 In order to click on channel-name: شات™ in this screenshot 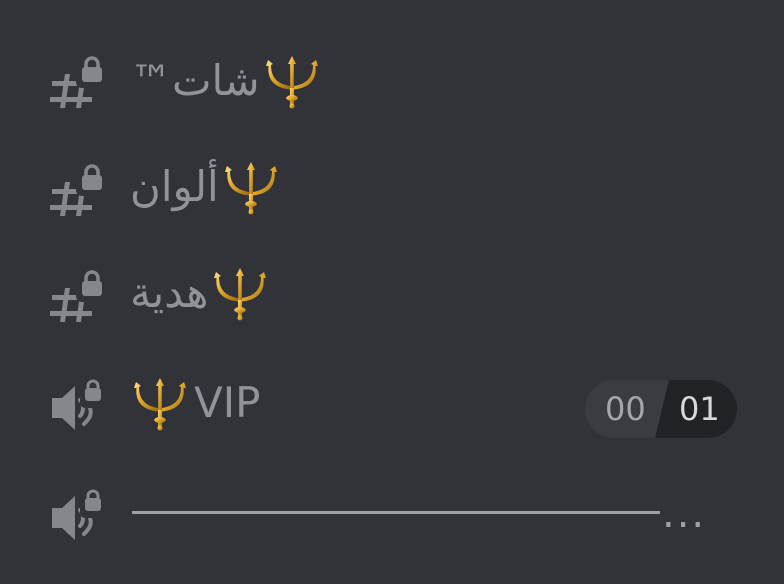, I will do `click(226, 80)`.